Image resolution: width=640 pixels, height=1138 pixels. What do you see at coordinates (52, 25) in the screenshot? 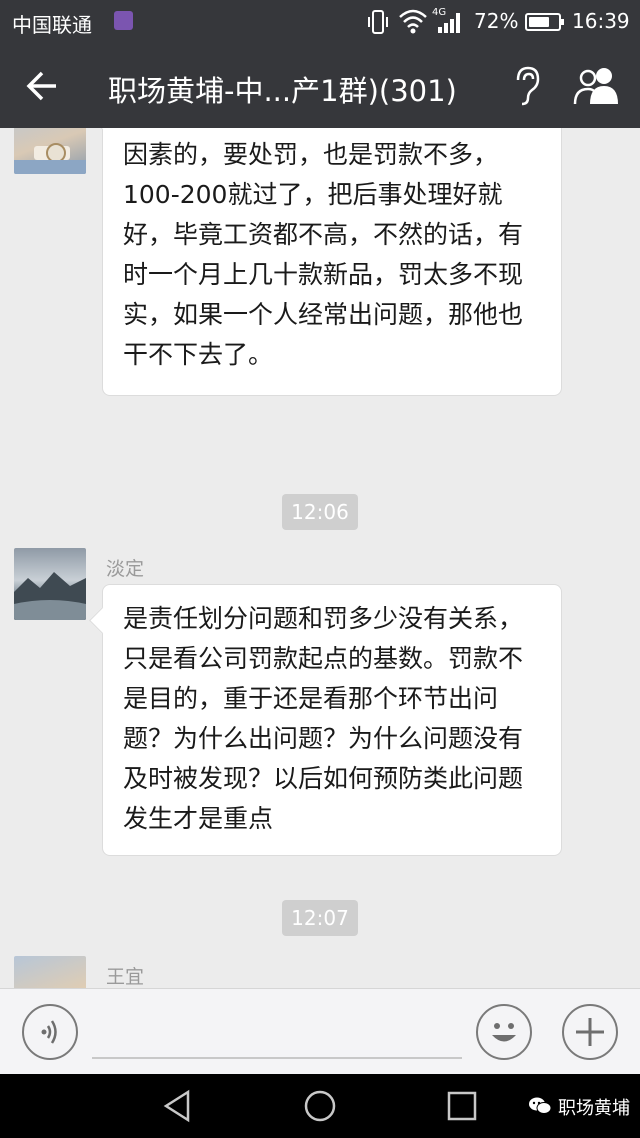
I see `carrier-name: 中国联通` at bounding box center [52, 25].